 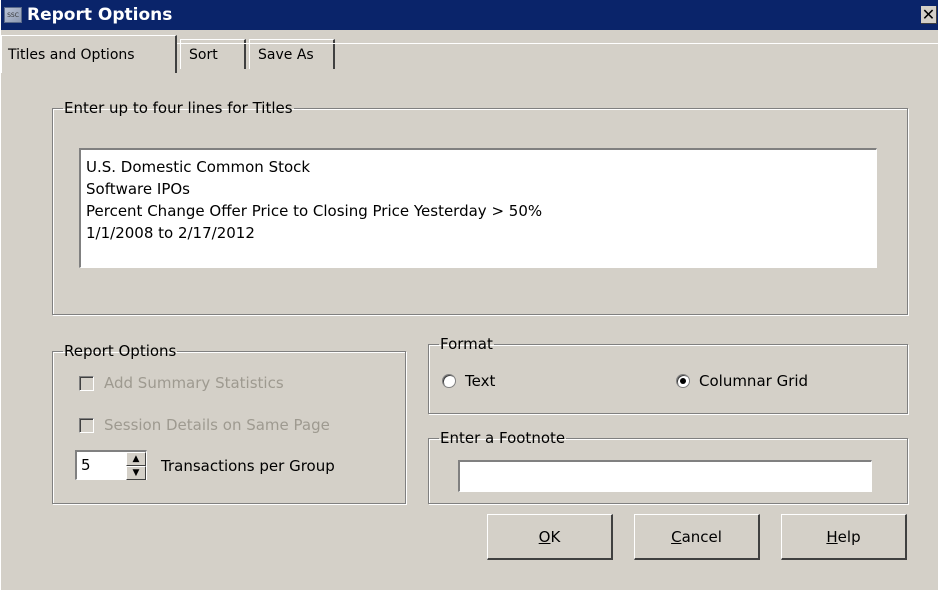 I want to click on tab-label: Titles and Options, so click(x=71, y=54).